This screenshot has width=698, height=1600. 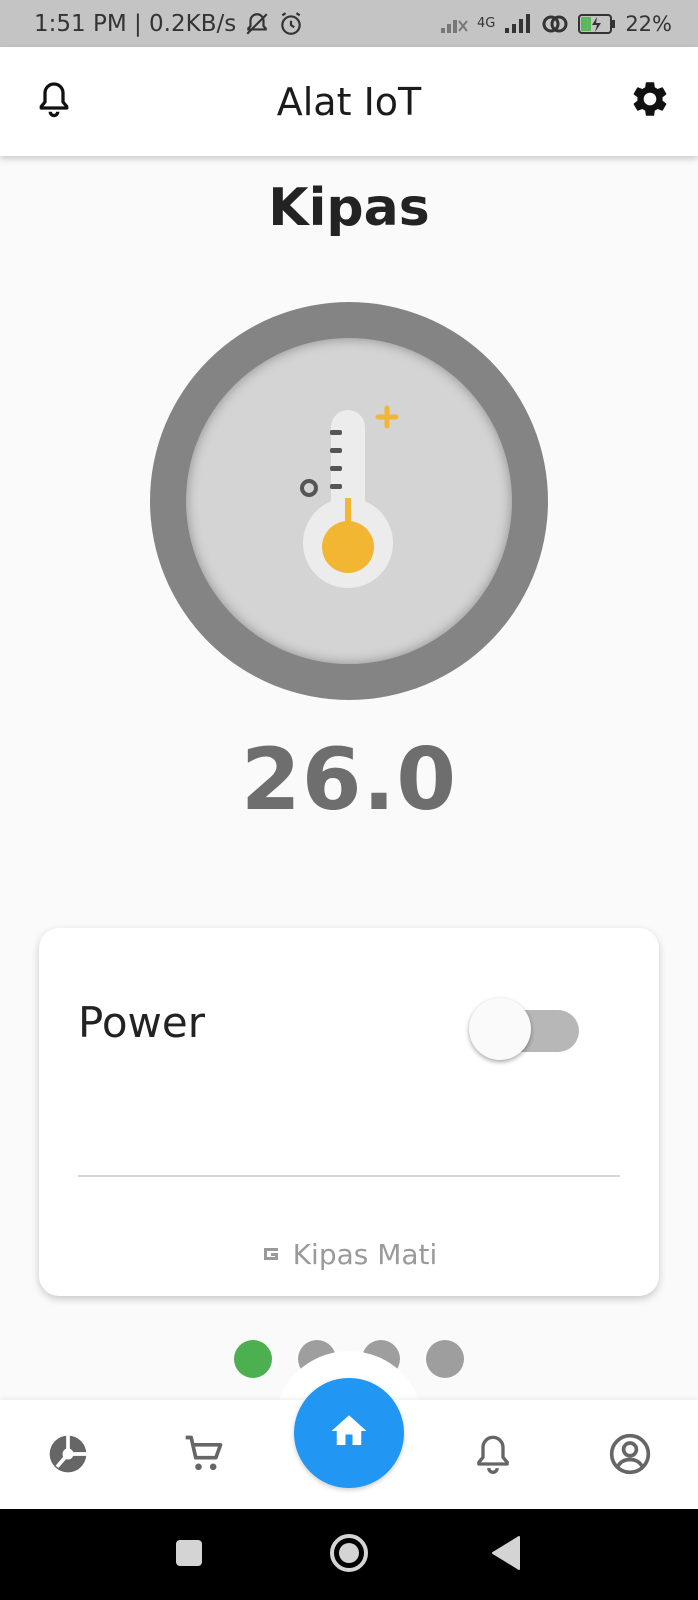 What do you see at coordinates (135, 23) in the screenshot?
I see `status-time-speed: 1:51 PM | 0.2KB/s` at bounding box center [135, 23].